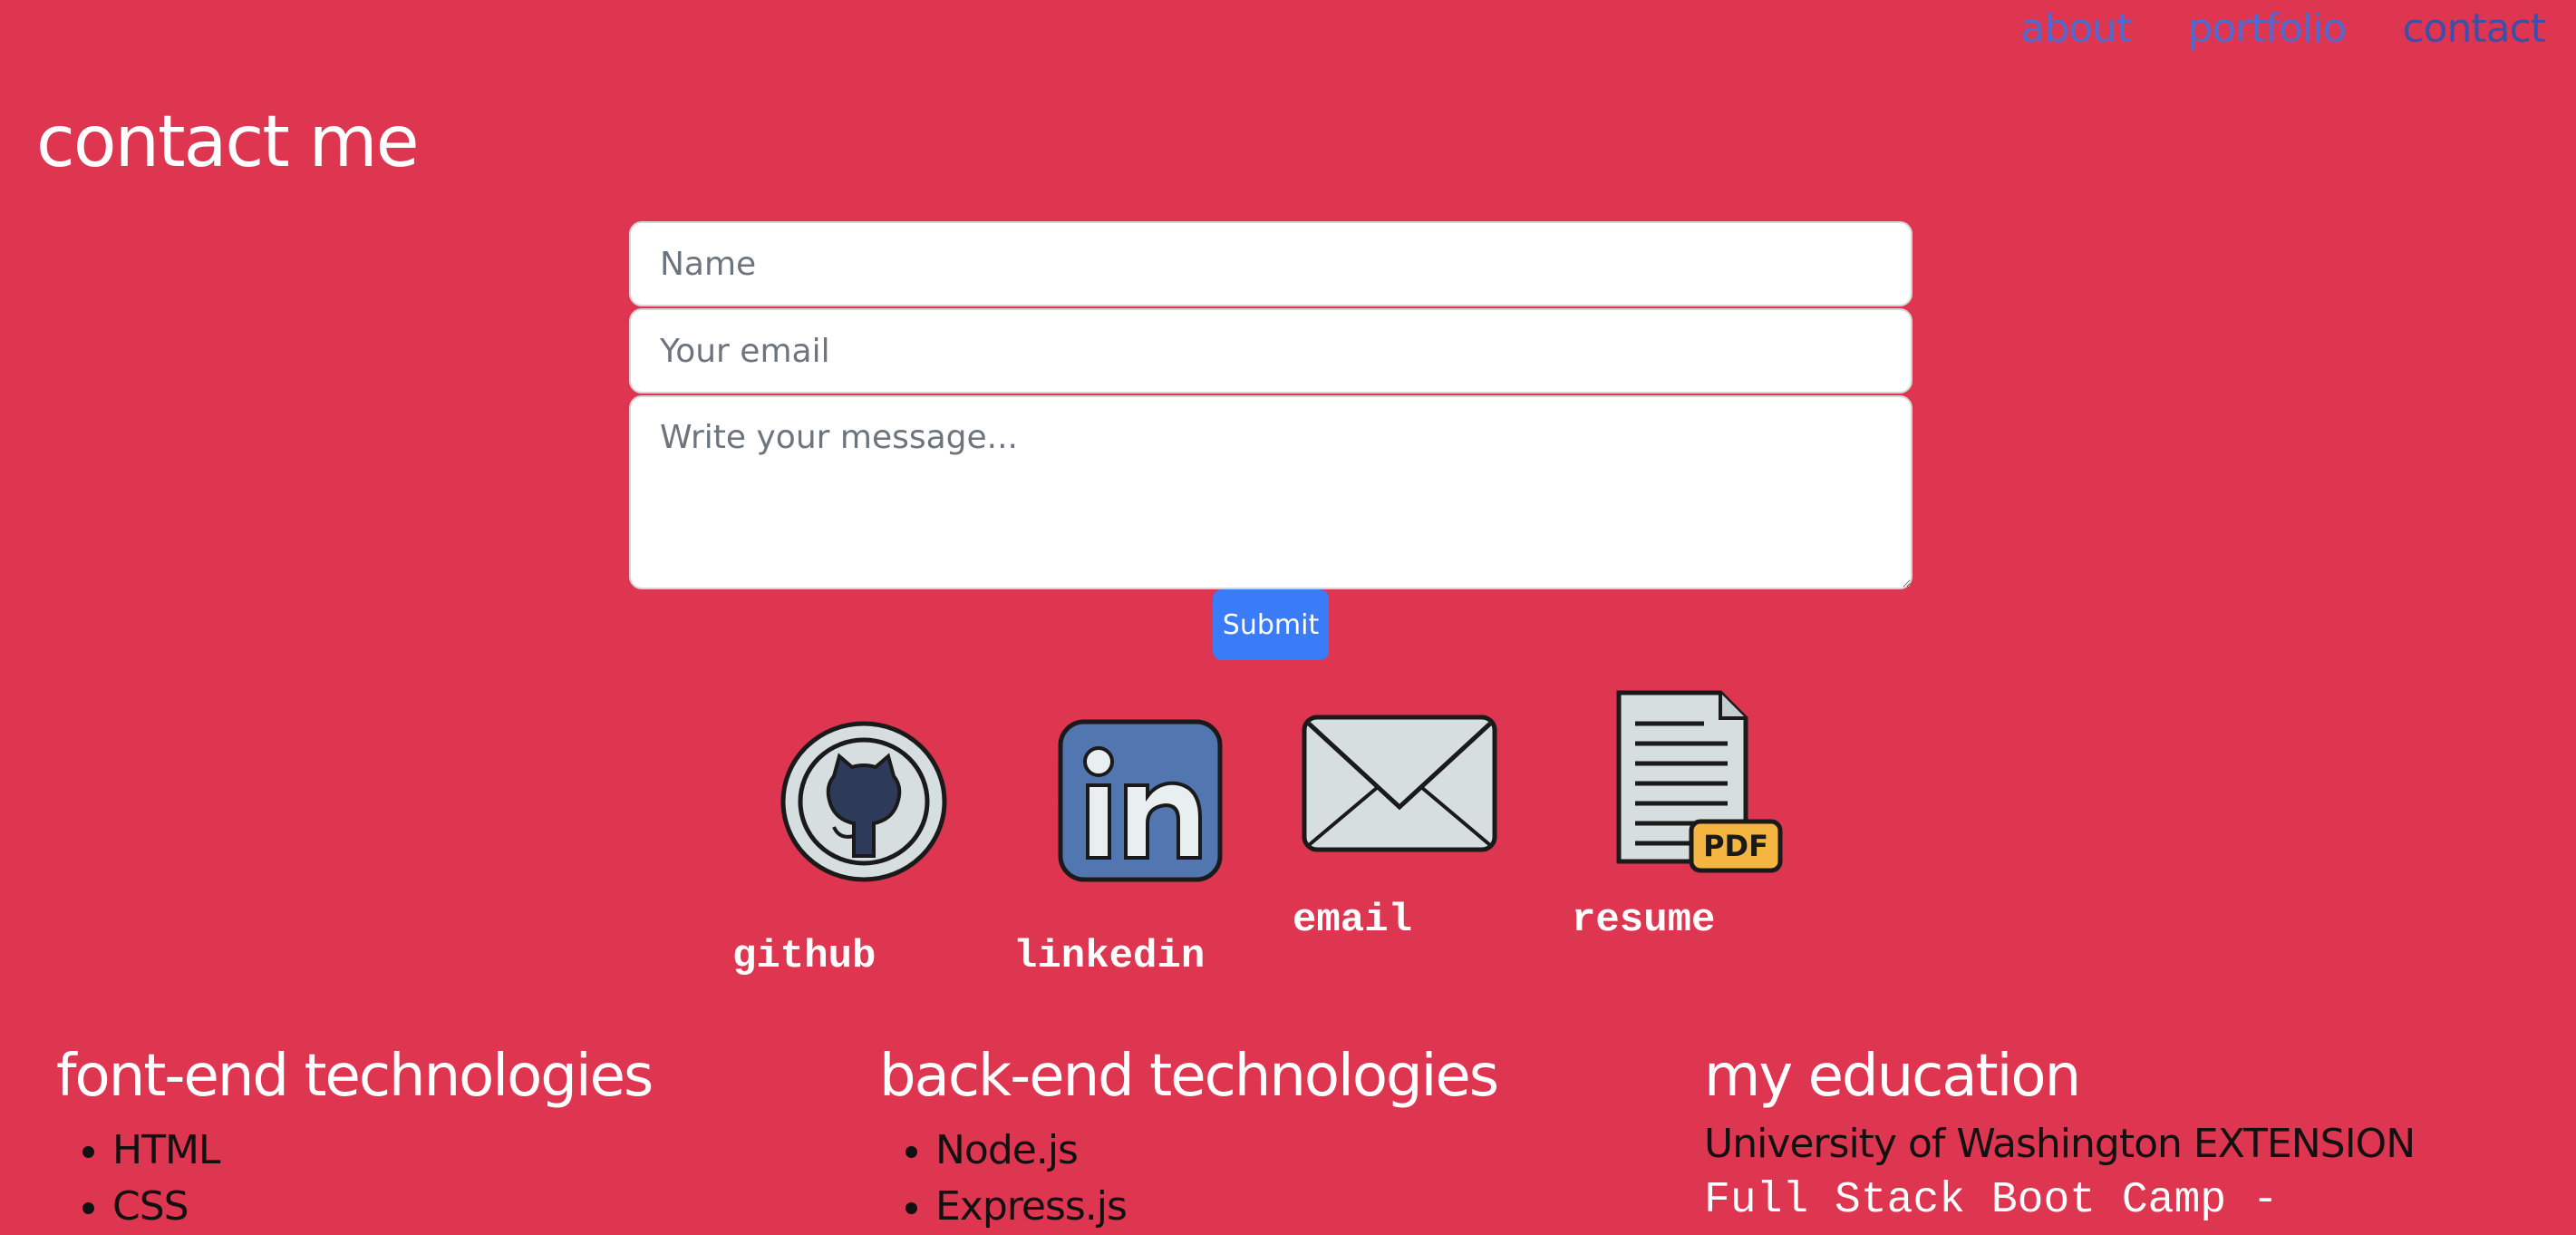  I want to click on github-icon, so click(863, 801).